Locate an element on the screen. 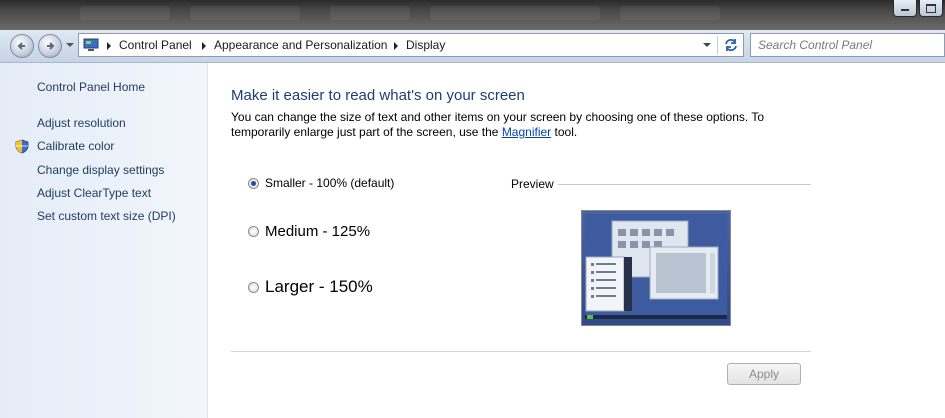  breadcrumb-display: Display is located at coordinates (425, 45).